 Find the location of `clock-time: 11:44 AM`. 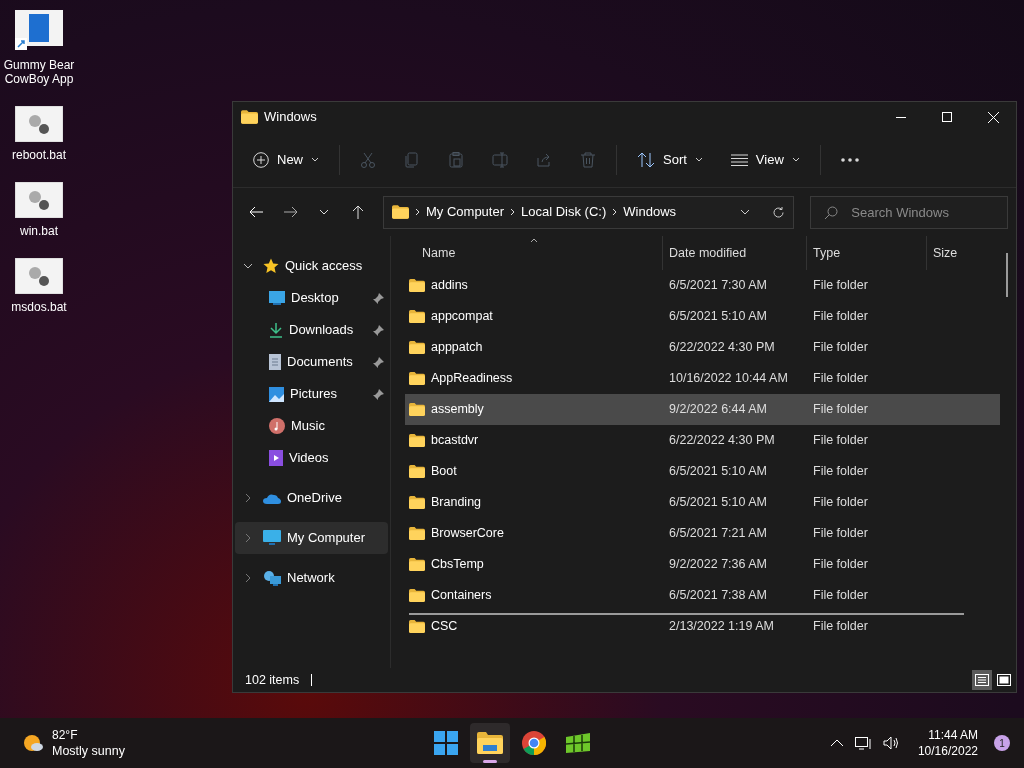

clock-time: 11:44 AM is located at coordinates (953, 735).